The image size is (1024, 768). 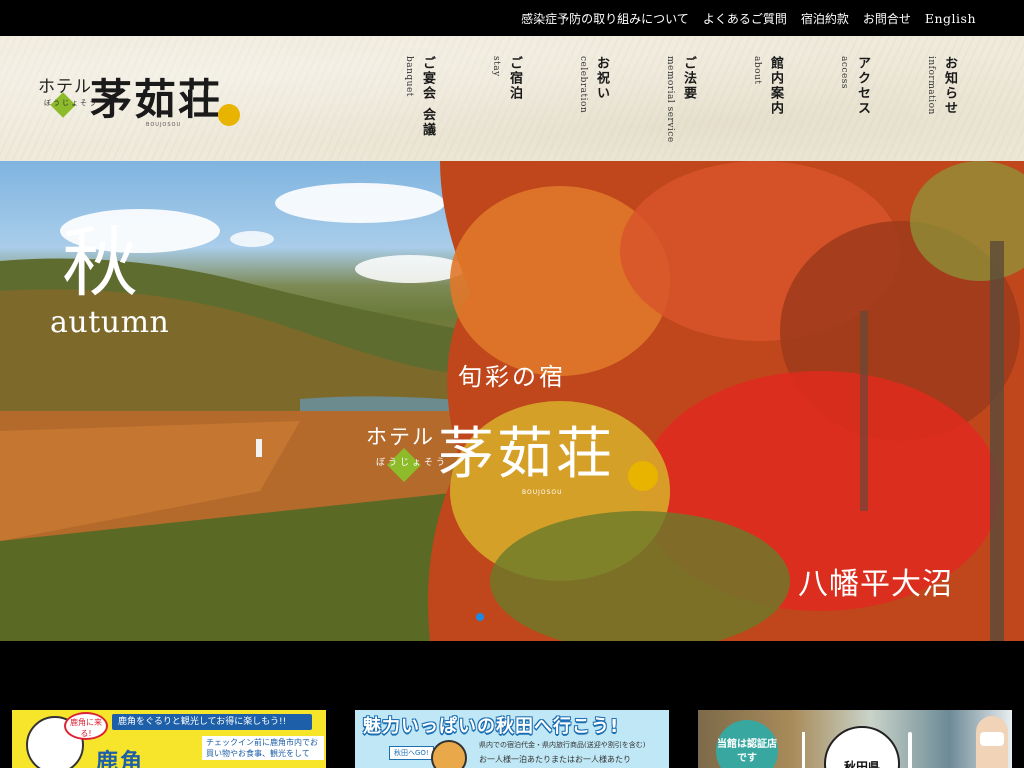 I want to click on site-logo: ホテル ぼうじょそう 茅茹荘 BOUJOSOU, so click(x=143, y=101).